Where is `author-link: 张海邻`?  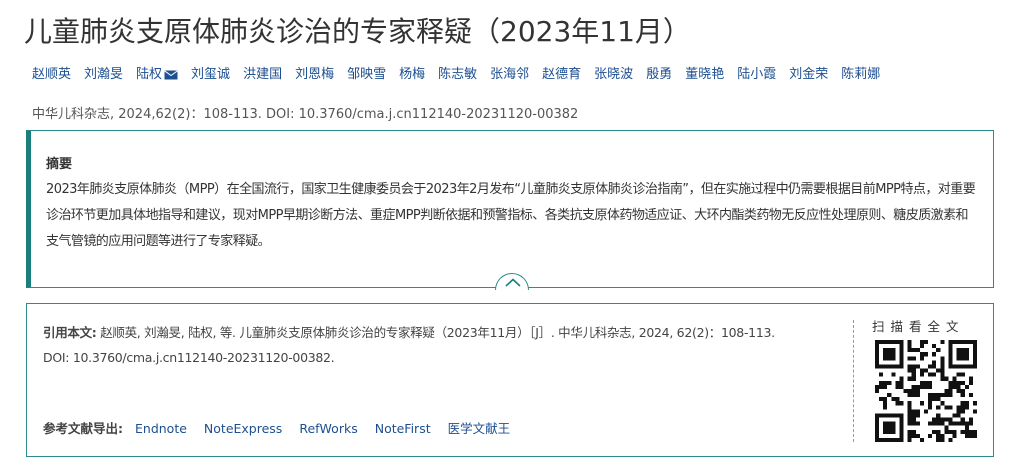 author-link: 张海邻 is located at coordinates (509, 75).